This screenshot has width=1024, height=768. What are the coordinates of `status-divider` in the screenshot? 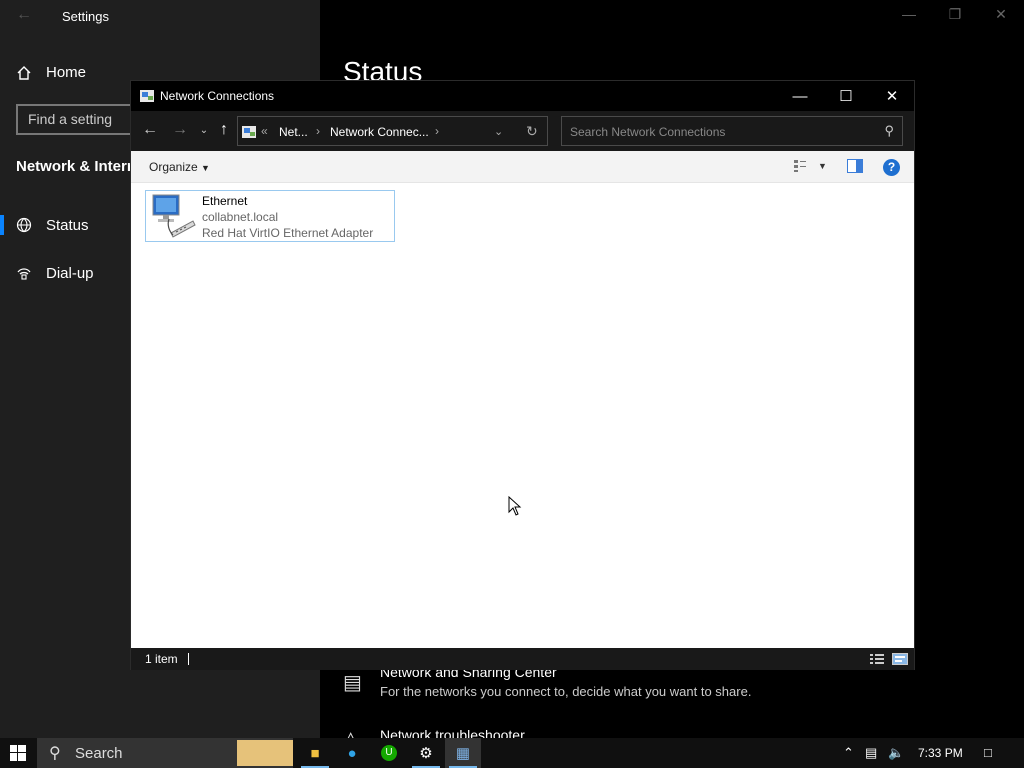 It's located at (188, 659).